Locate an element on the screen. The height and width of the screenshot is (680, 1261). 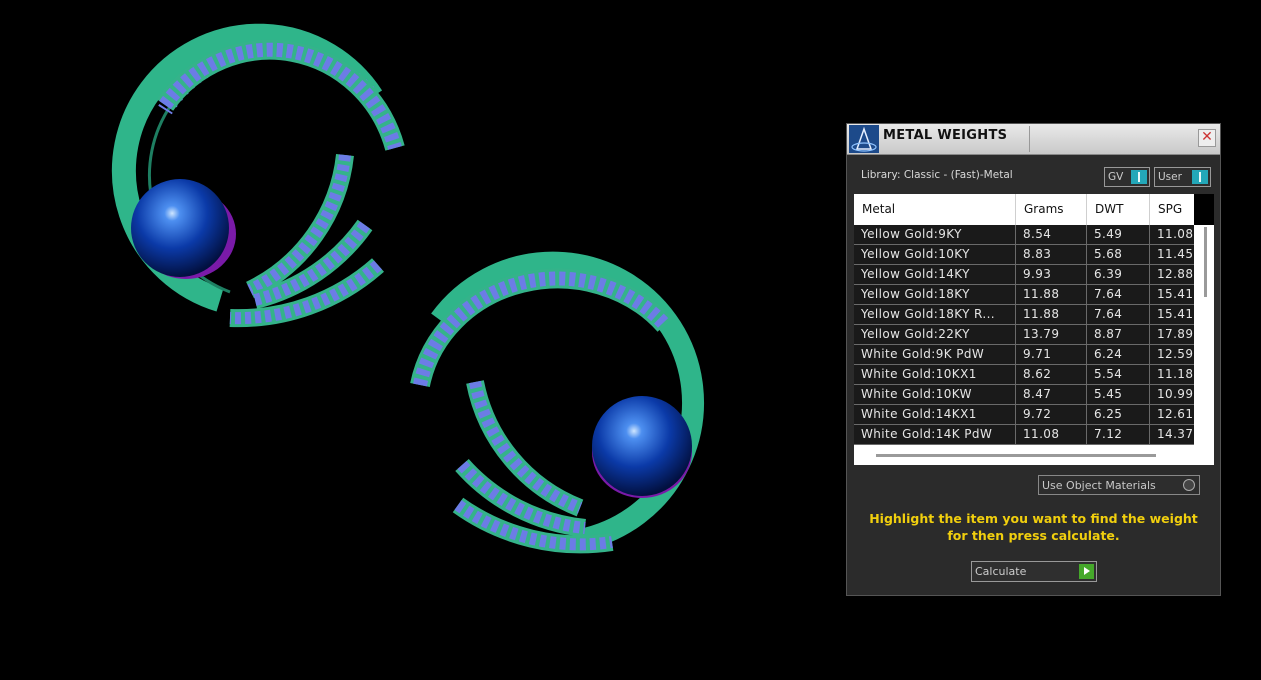
table-header: Metal Grams DWT SPG is located at coordinates (1024, 209).